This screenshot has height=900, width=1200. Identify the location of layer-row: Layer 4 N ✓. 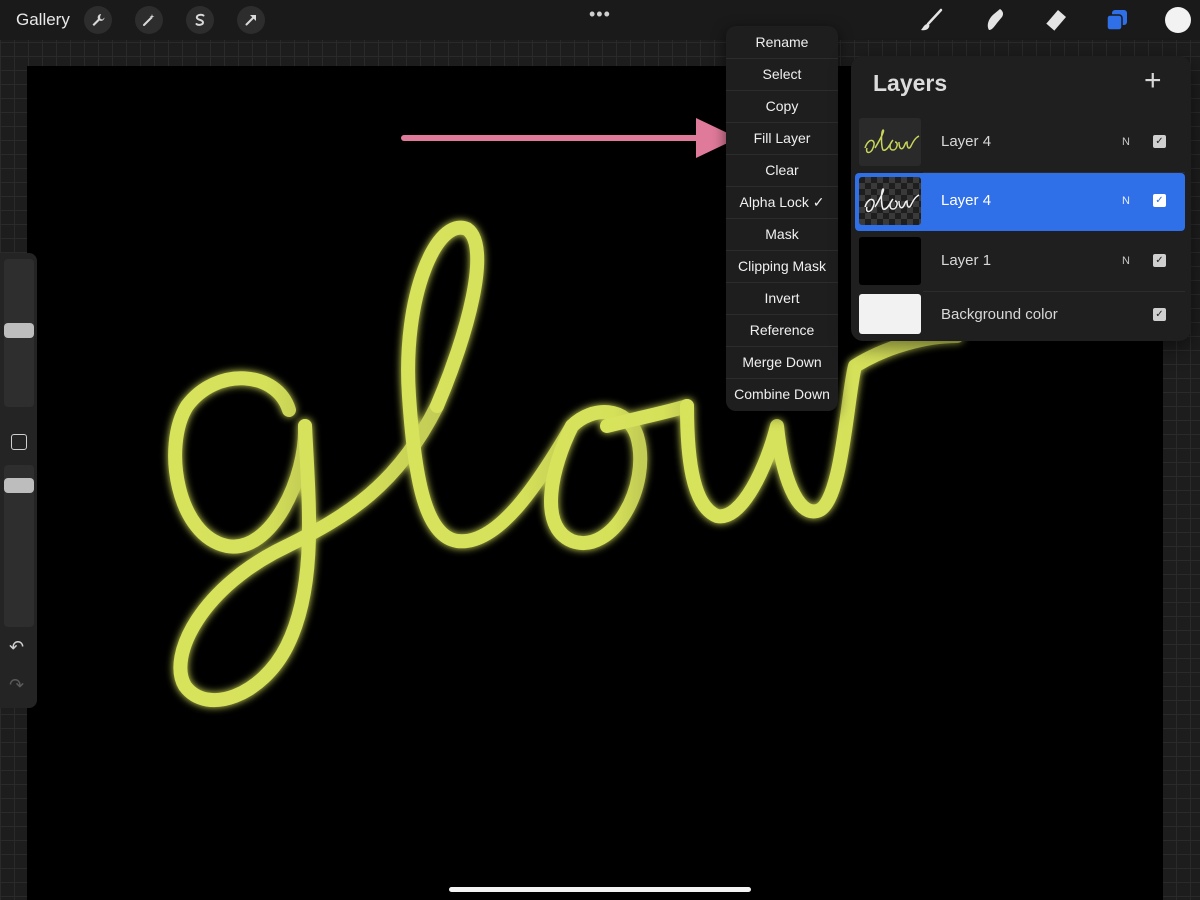
(1020, 143).